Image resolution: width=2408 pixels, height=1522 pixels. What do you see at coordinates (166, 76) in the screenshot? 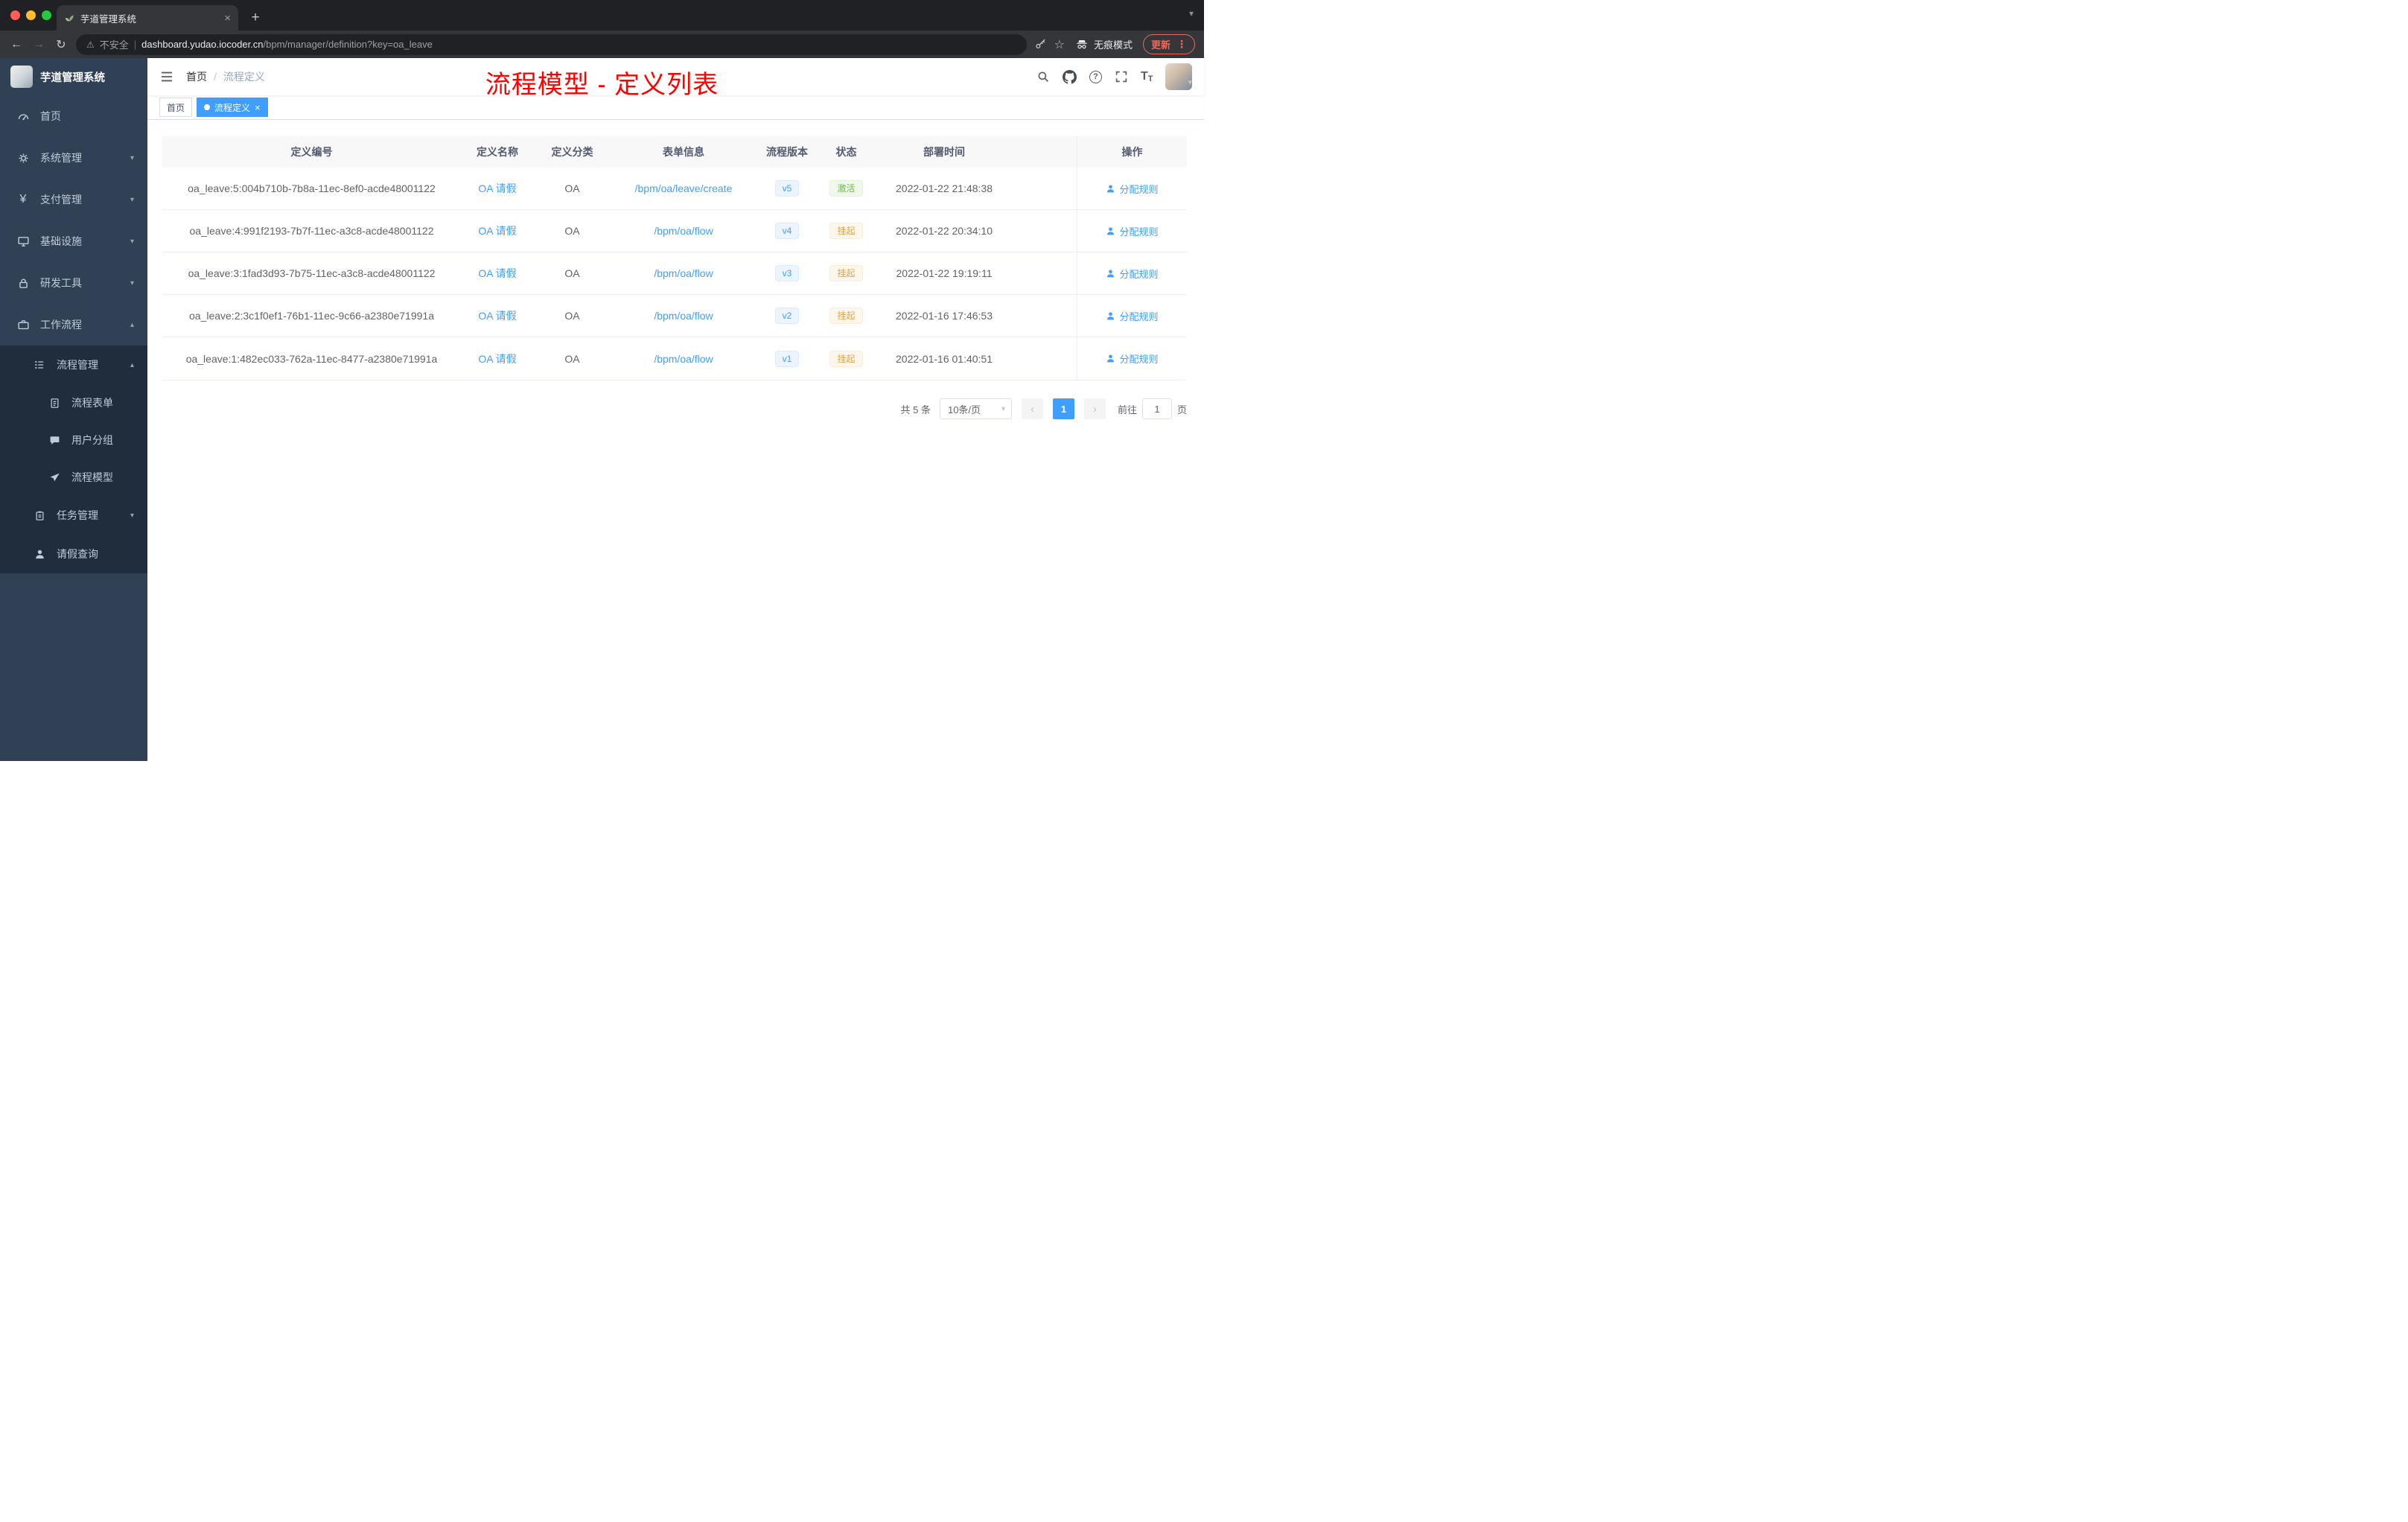
I see `hamburger-icon` at bounding box center [166, 76].